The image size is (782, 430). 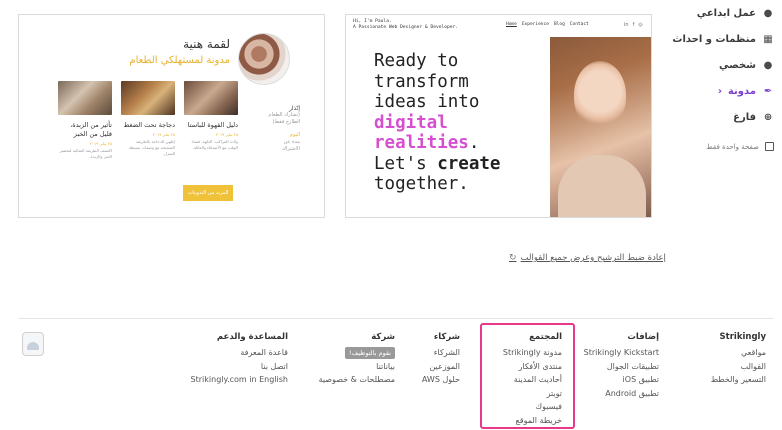 I want to click on category-label: منظمات و احداث, so click(x=714, y=39).